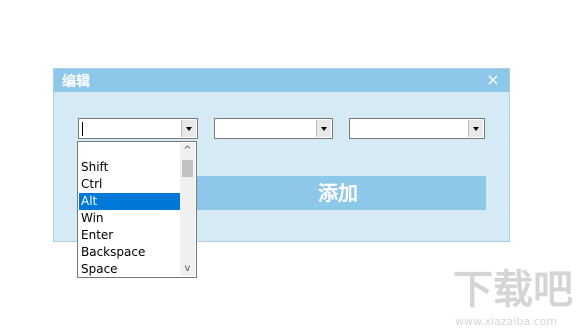 This screenshot has height=333, width=581. I want to click on scroll-thumb, so click(187, 168).